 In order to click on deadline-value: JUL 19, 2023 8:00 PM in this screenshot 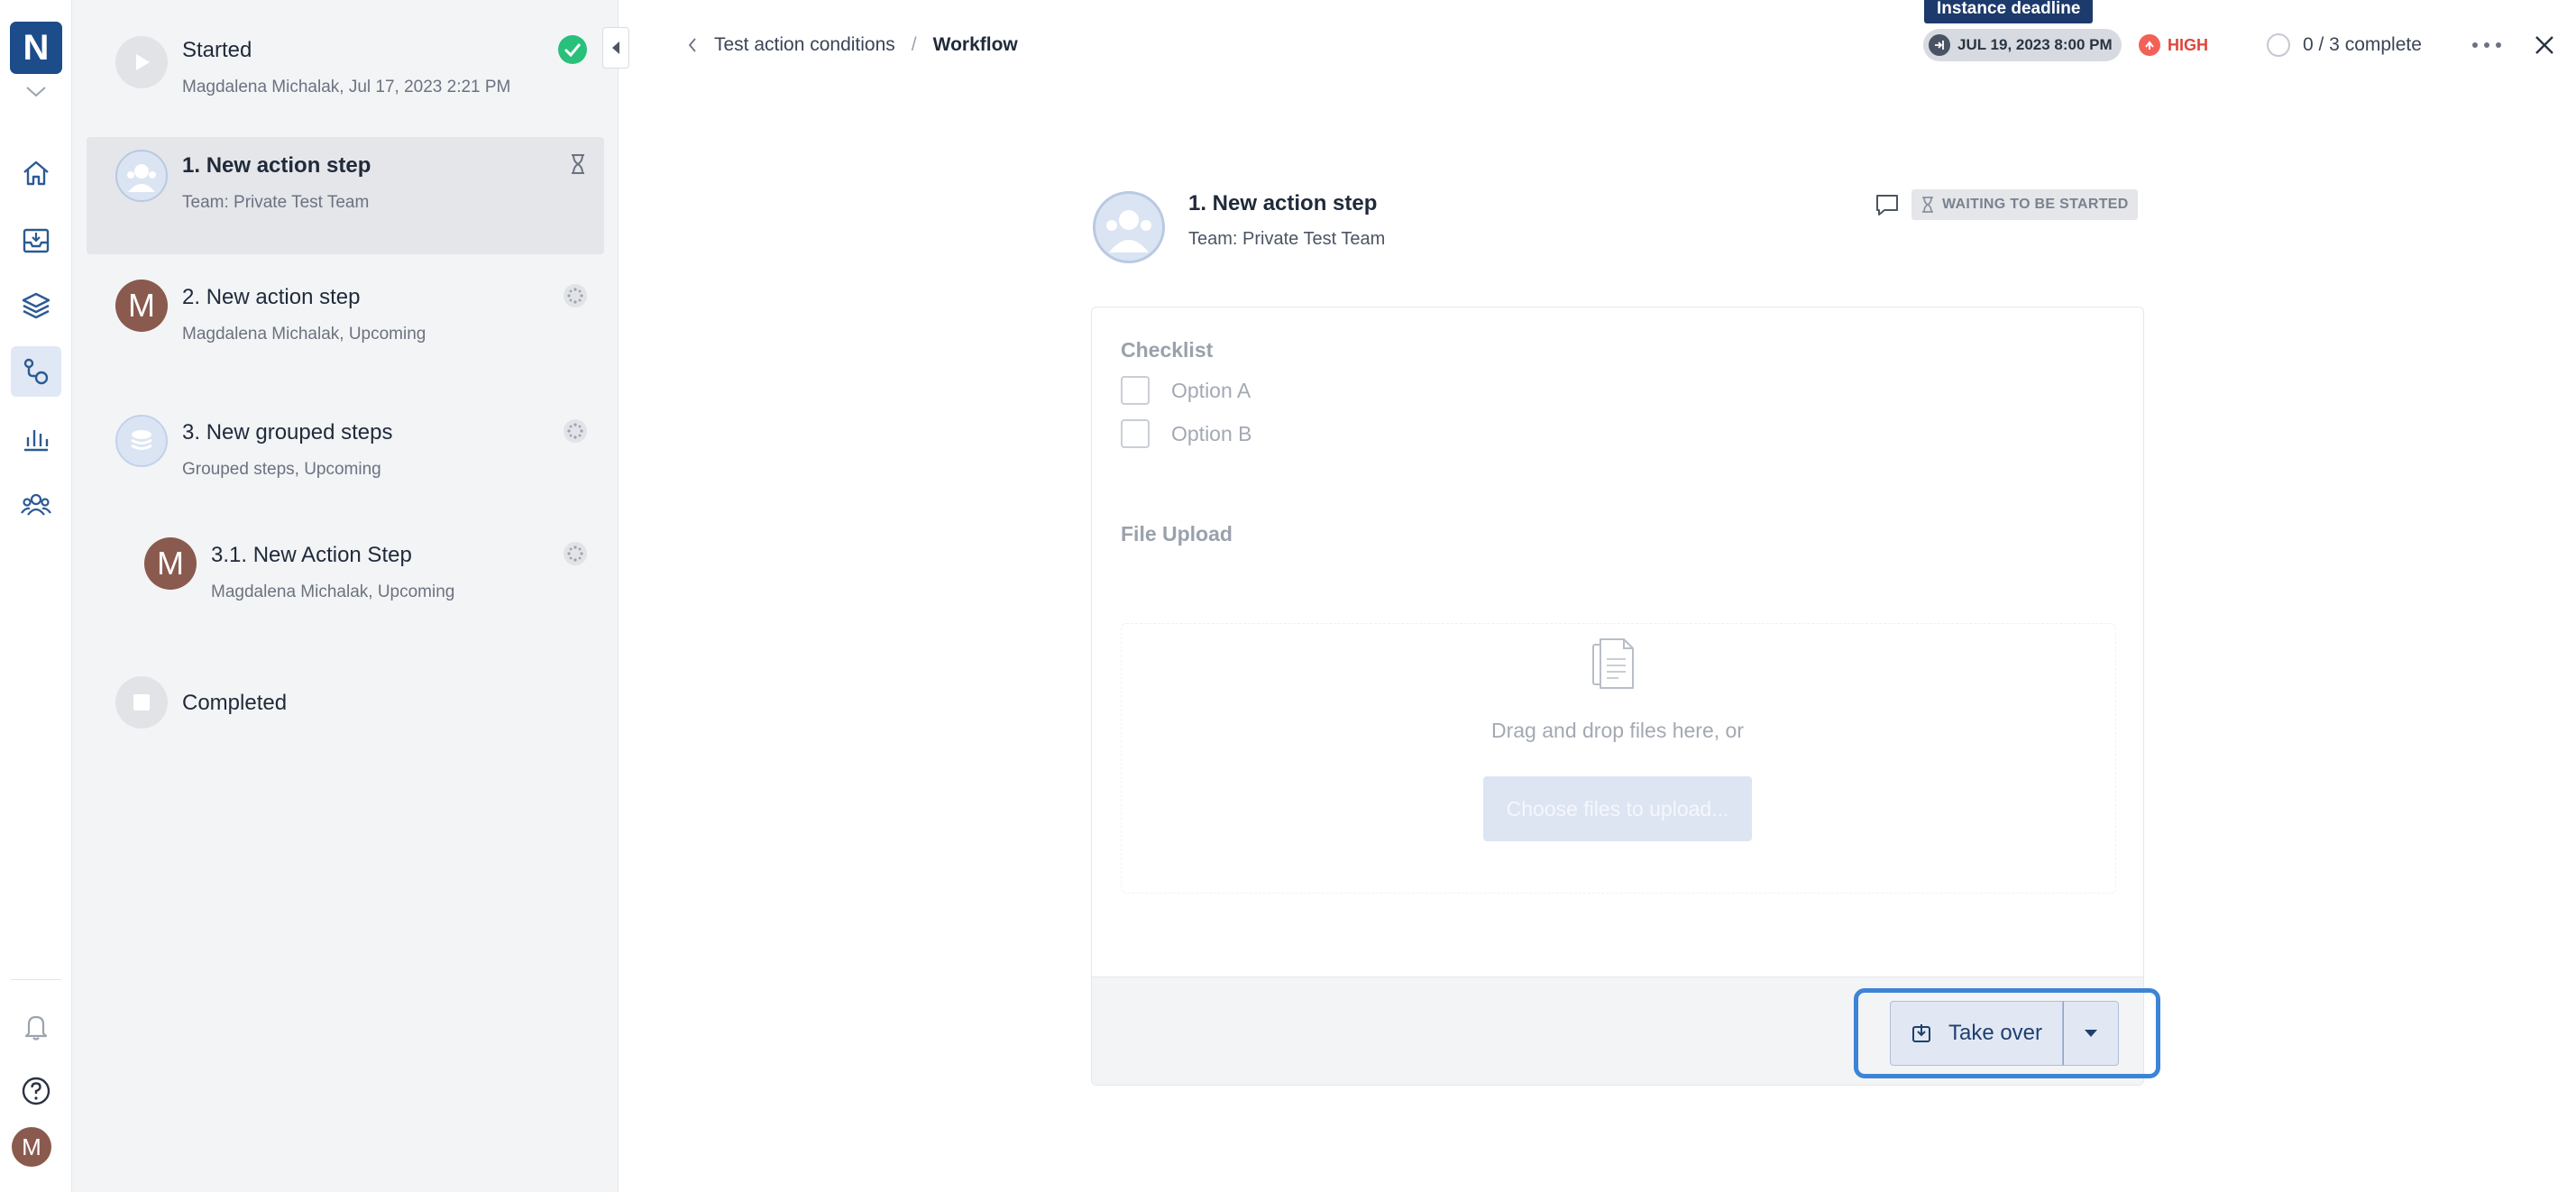, I will do `click(2035, 44)`.